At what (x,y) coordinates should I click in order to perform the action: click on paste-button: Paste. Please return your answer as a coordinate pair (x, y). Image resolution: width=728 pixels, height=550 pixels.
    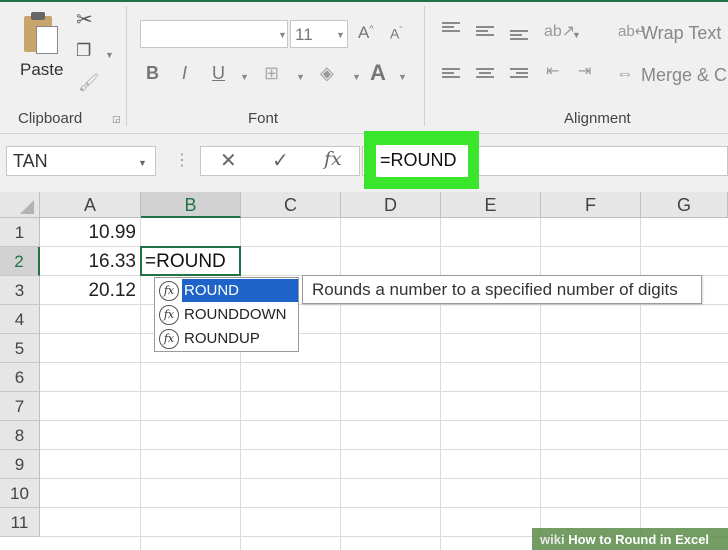
    Looking at the image, I should click on (40, 48).